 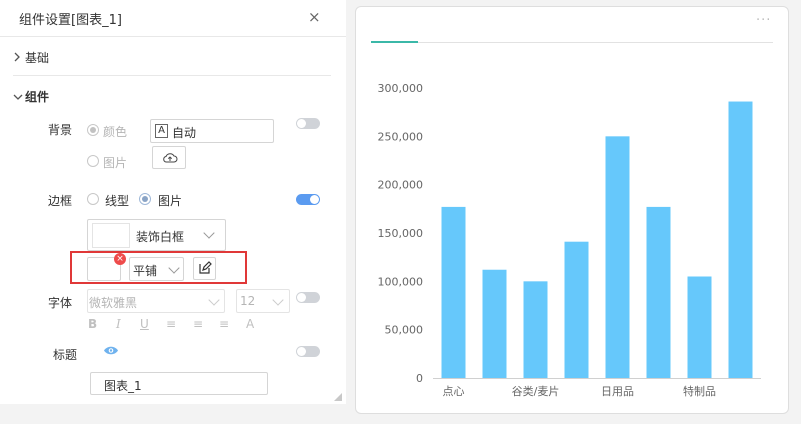 What do you see at coordinates (144, 324) in the screenshot?
I see `underline-button: U` at bounding box center [144, 324].